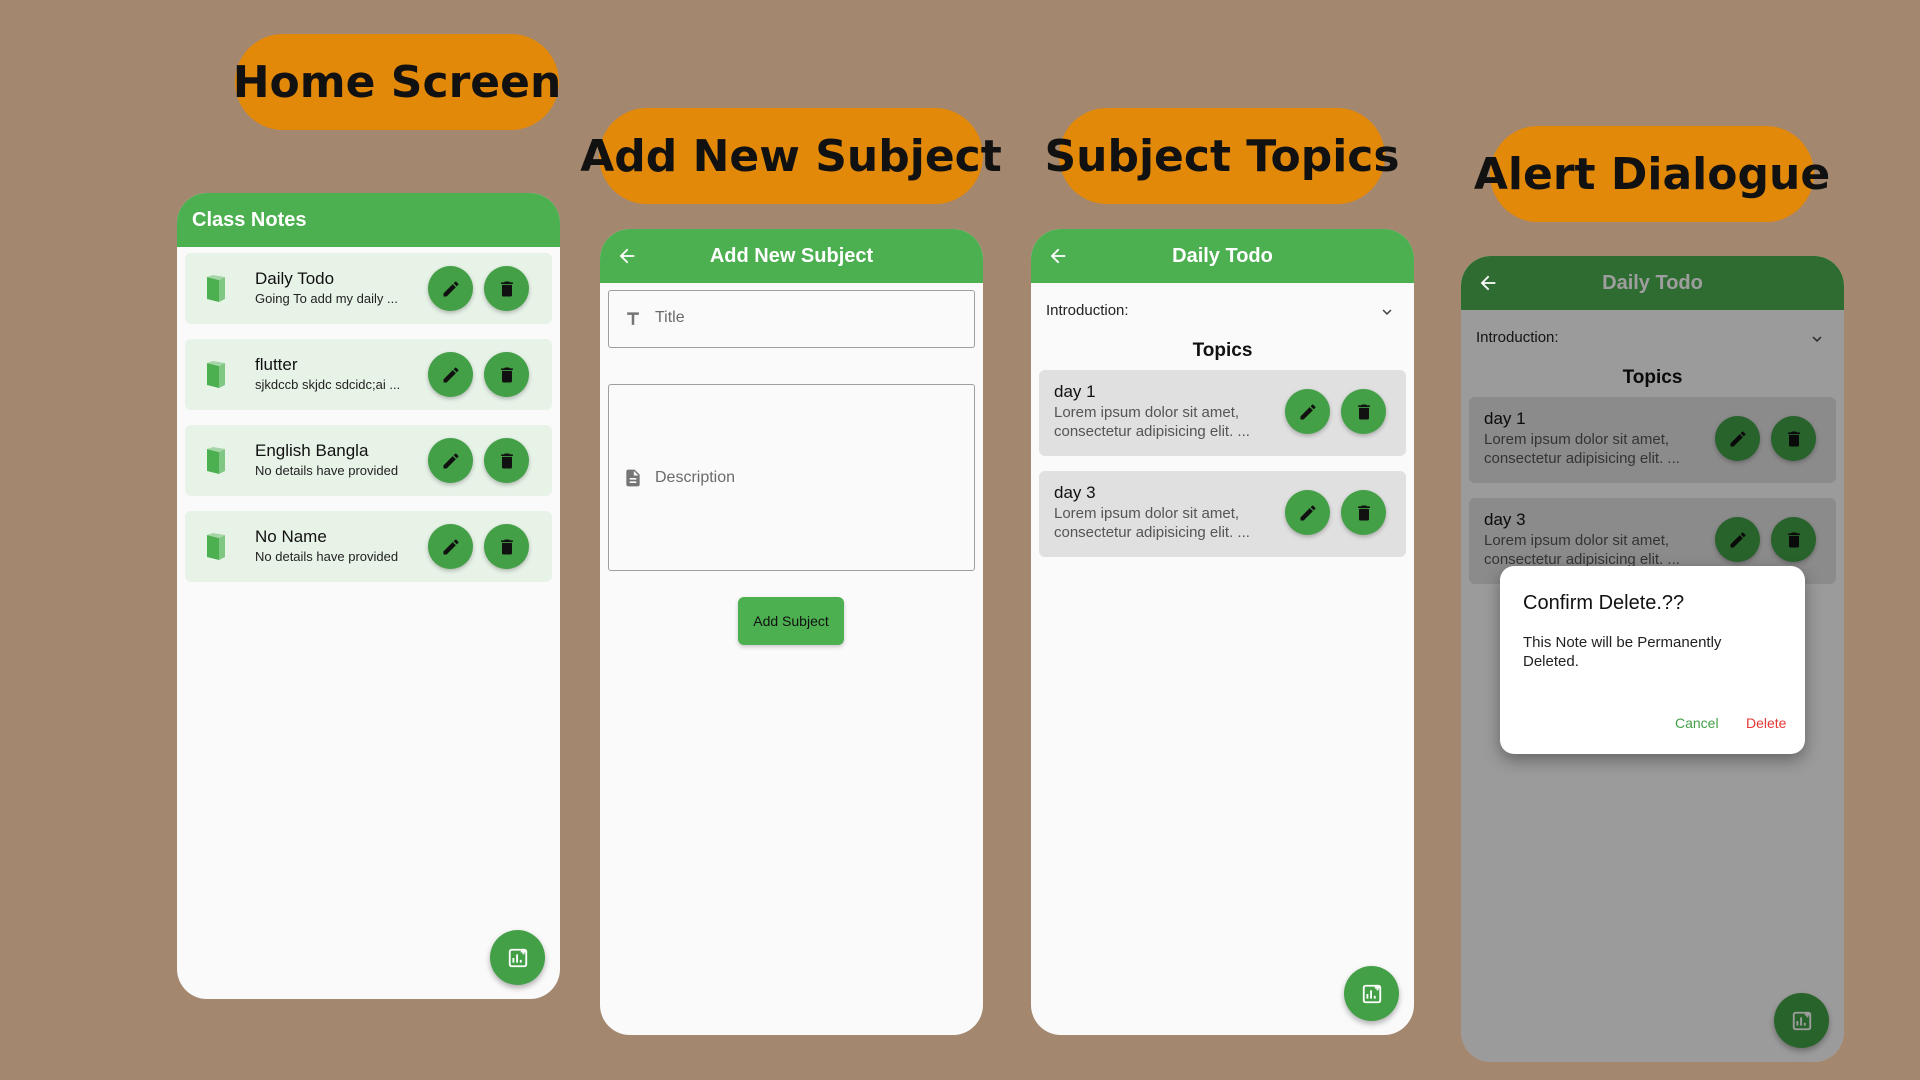 The image size is (1920, 1080). What do you see at coordinates (791, 319) in the screenshot?
I see `title-field: Title` at bounding box center [791, 319].